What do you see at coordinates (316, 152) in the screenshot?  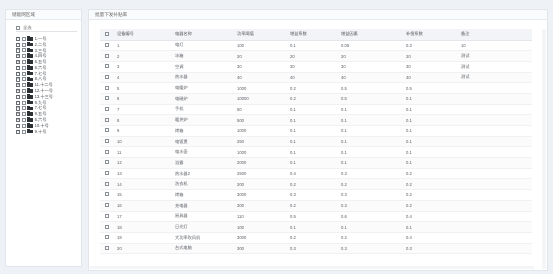 I see `table-row: 11 电水壶 1000 0.1 0.1 0.1` at bounding box center [316, 152].